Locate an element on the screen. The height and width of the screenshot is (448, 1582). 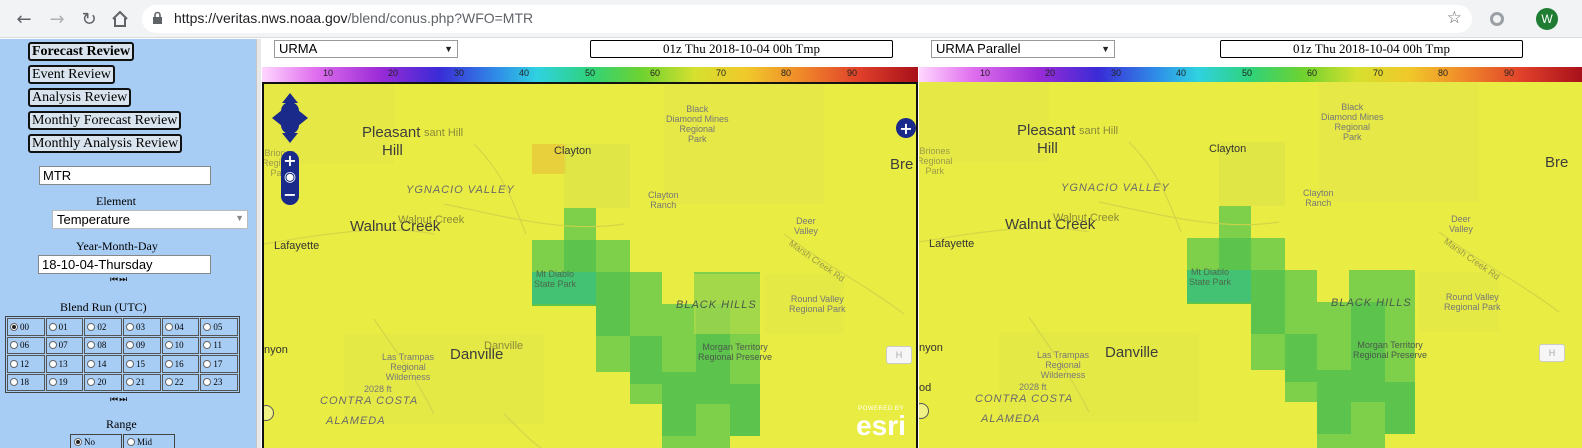
blend-run-option: 21 is located at coordinates (142, 382).